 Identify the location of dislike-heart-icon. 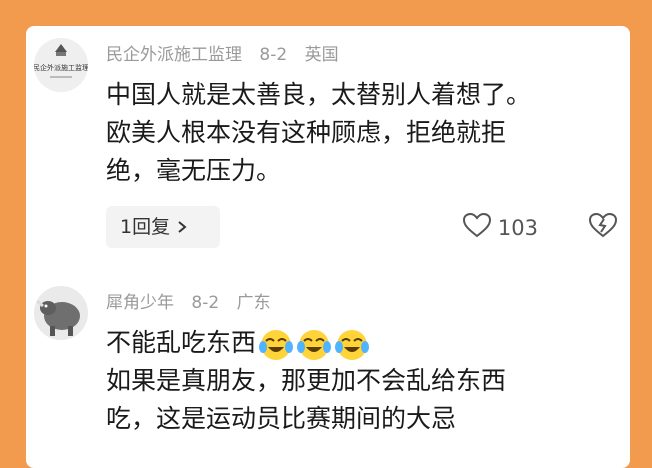
(603, 227).